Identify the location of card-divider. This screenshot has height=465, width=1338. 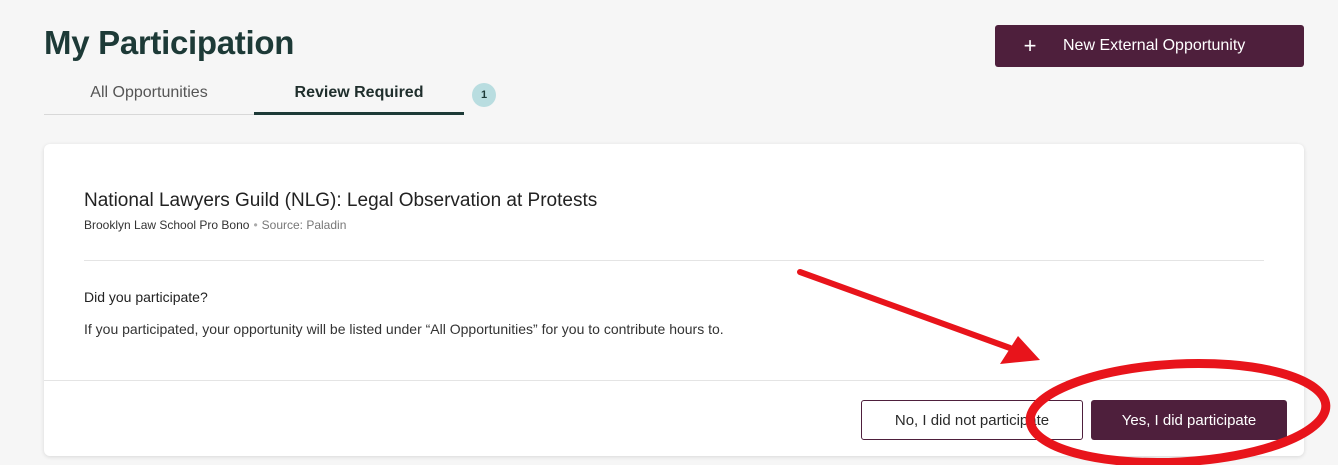
(674, 260).